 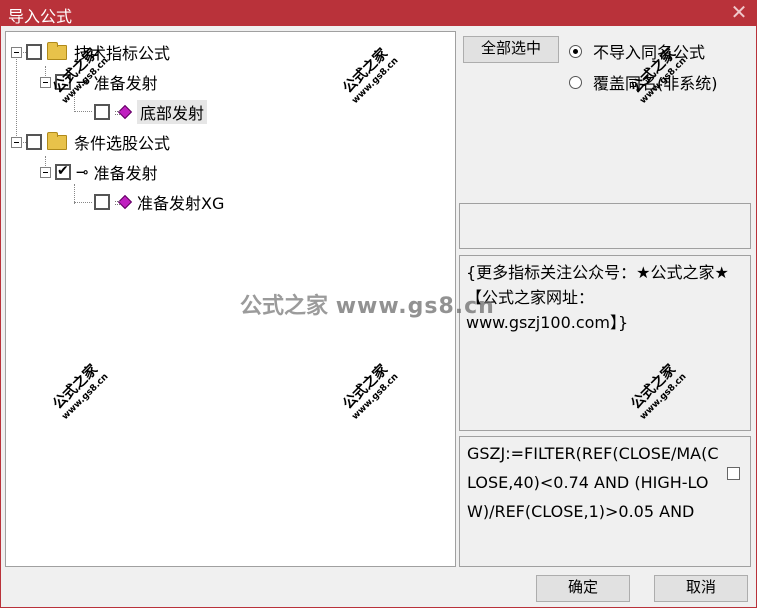 I want to click on close-icon: ✕, so click(x=739, y=12).